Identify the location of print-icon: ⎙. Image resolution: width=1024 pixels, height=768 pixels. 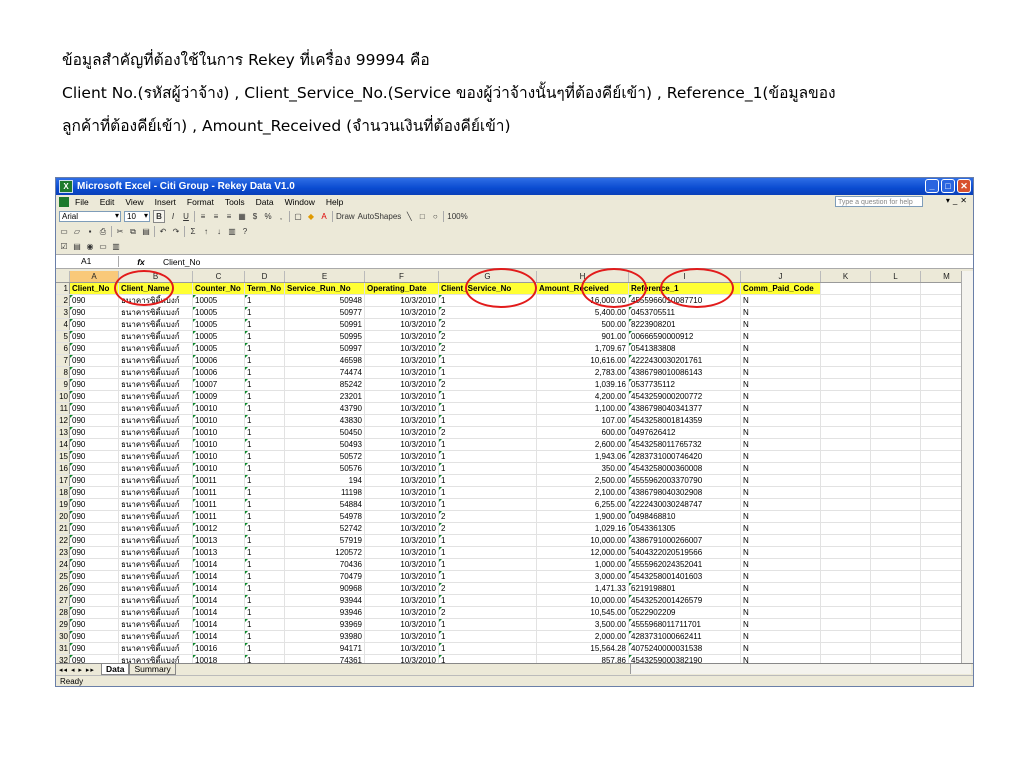
(103, 231).